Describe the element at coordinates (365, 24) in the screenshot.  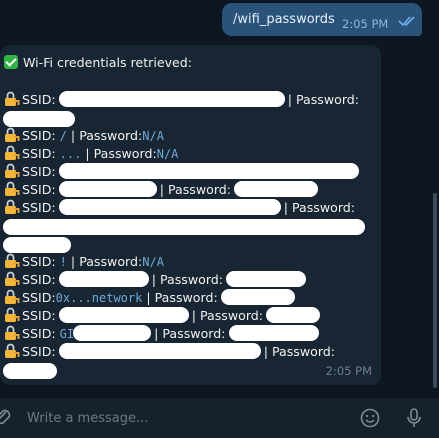
I see `outgoing-message-time: 2:05 PM` at that location.